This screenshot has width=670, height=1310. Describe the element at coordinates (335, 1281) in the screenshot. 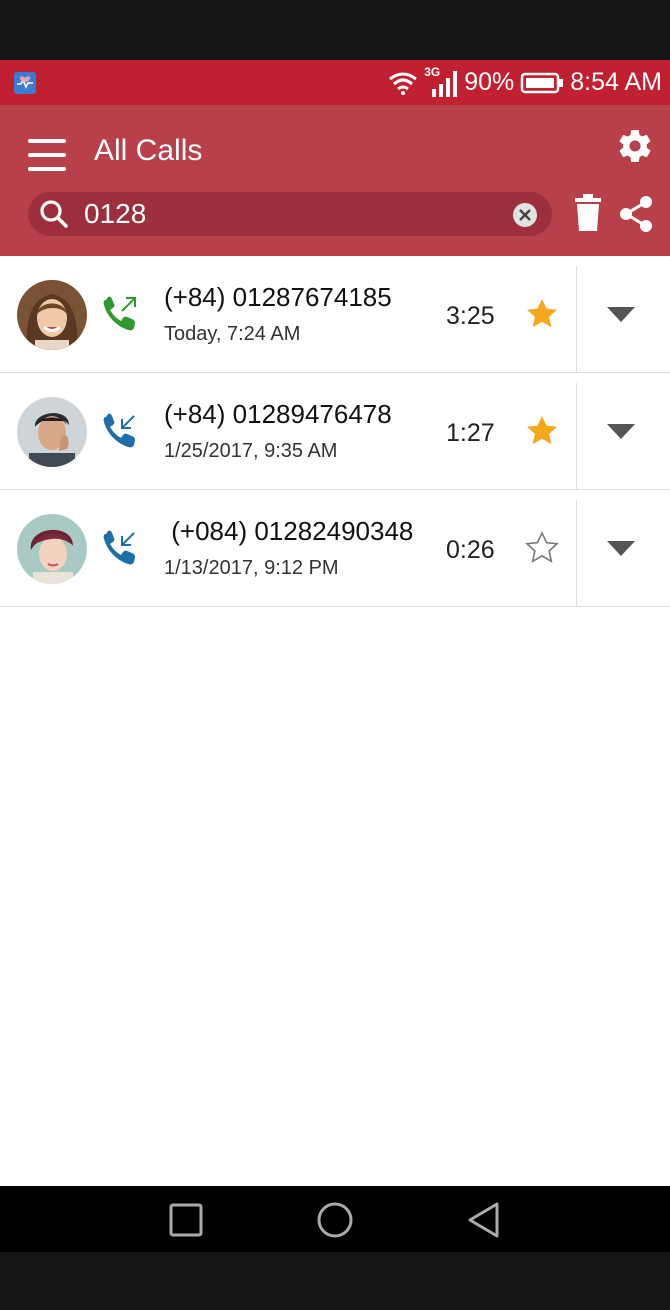

I see `bottom-screen-edge` at that location.